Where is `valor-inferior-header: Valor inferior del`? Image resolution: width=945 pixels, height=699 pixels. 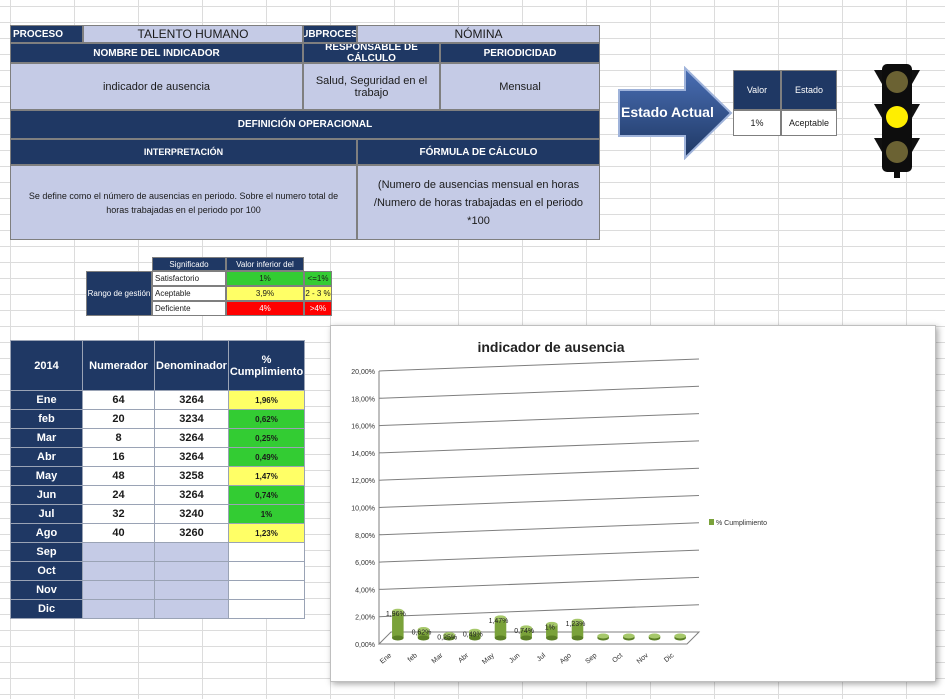
valor-inferior-header: Valor inferior del is located at coordinates (265, 264).